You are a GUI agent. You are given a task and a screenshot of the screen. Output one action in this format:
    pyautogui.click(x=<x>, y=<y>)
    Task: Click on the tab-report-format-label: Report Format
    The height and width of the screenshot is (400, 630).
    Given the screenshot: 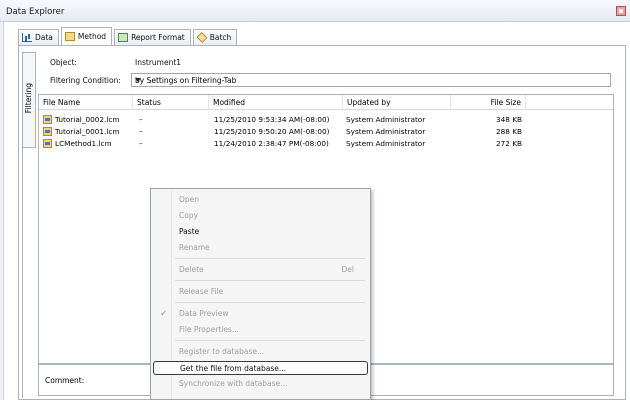 What is the action you would take?
    pyautogui.click(x=158, y=37)
    